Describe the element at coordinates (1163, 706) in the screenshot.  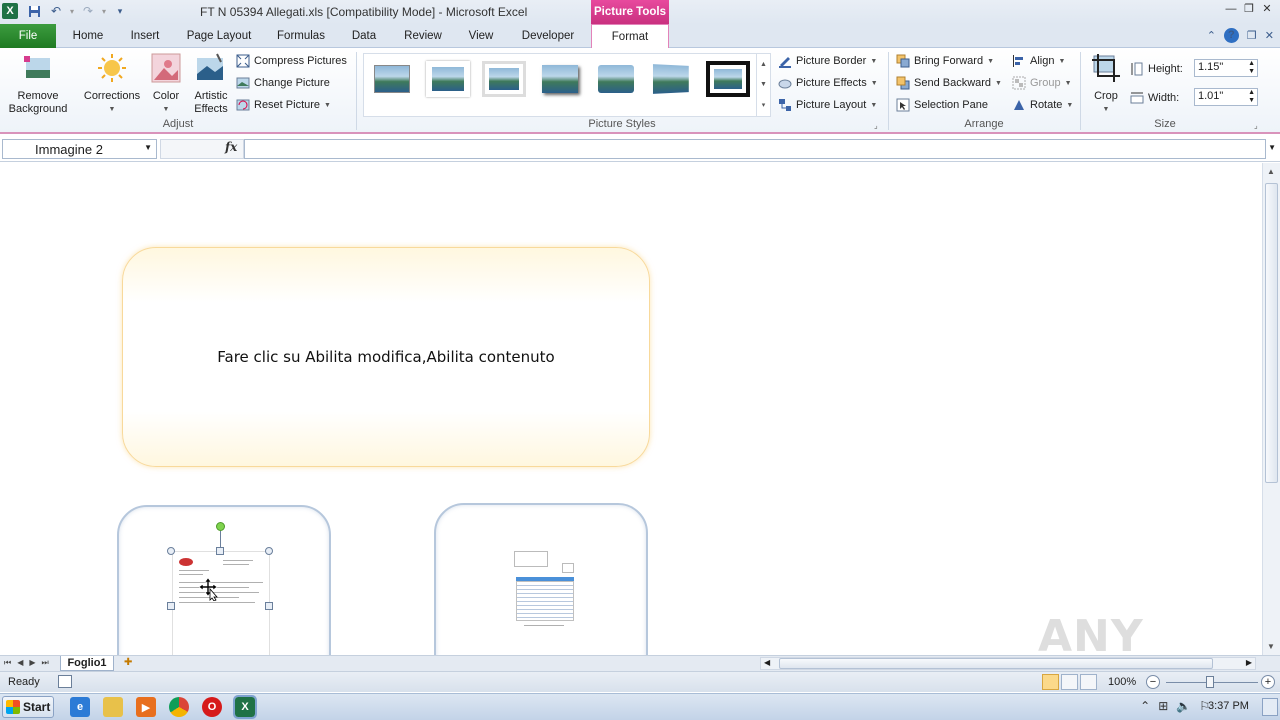
I see `network-icon: ⊞` at that location.